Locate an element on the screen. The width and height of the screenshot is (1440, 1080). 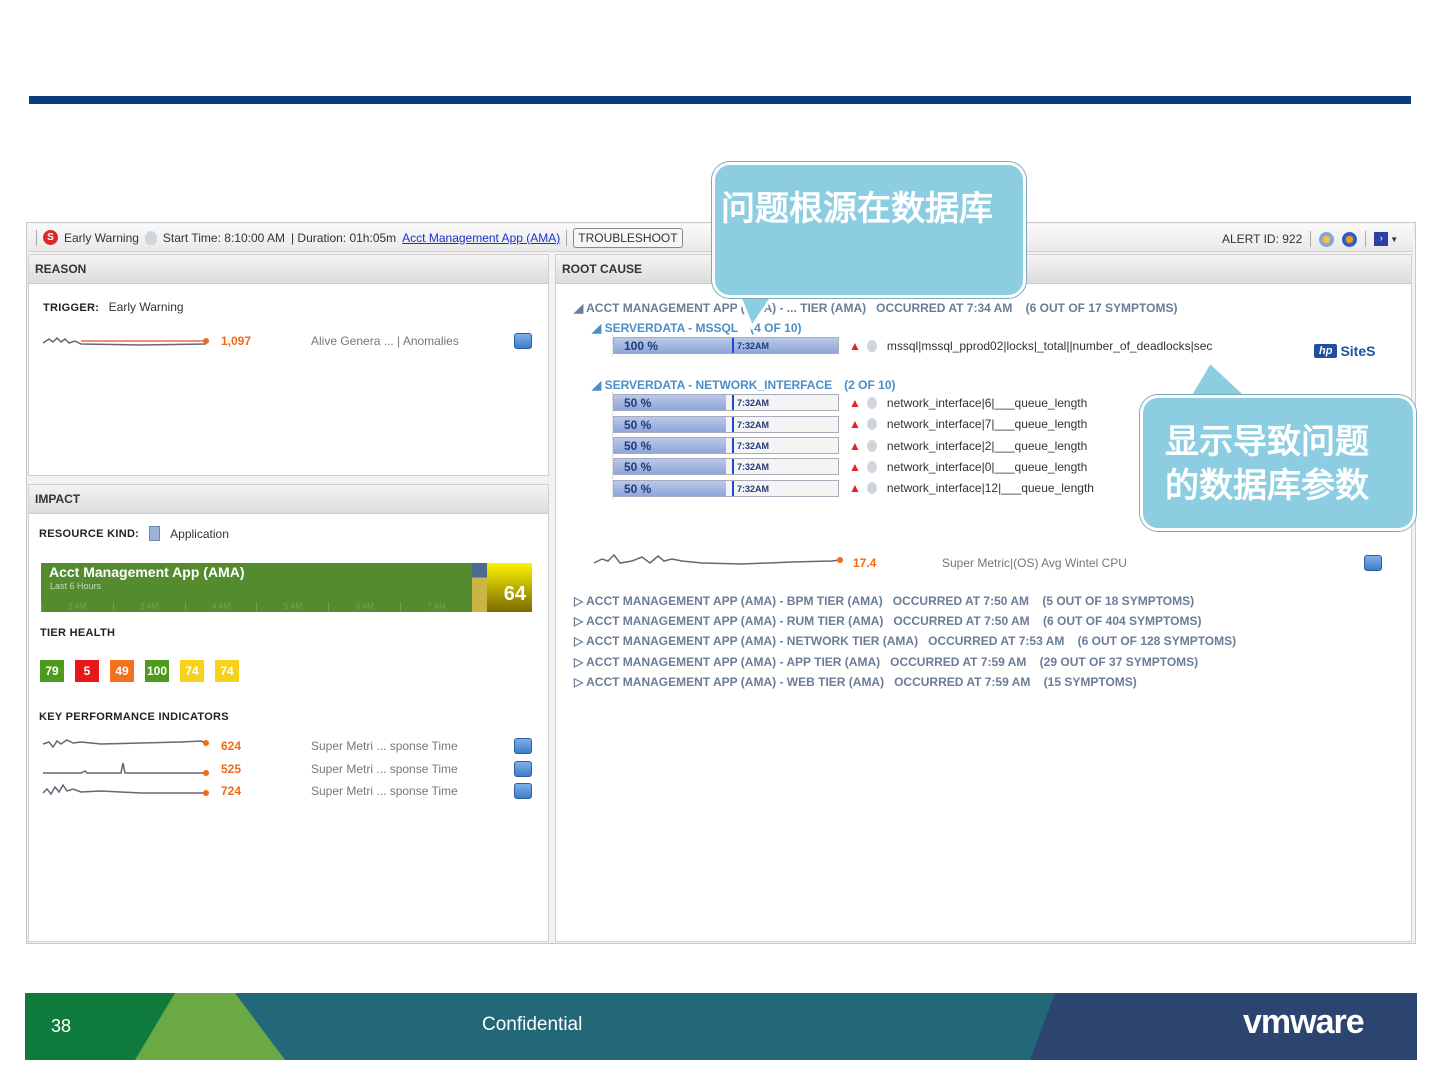
hp-sites-logo: hp SiteS is located at coordinates (1344, 351).